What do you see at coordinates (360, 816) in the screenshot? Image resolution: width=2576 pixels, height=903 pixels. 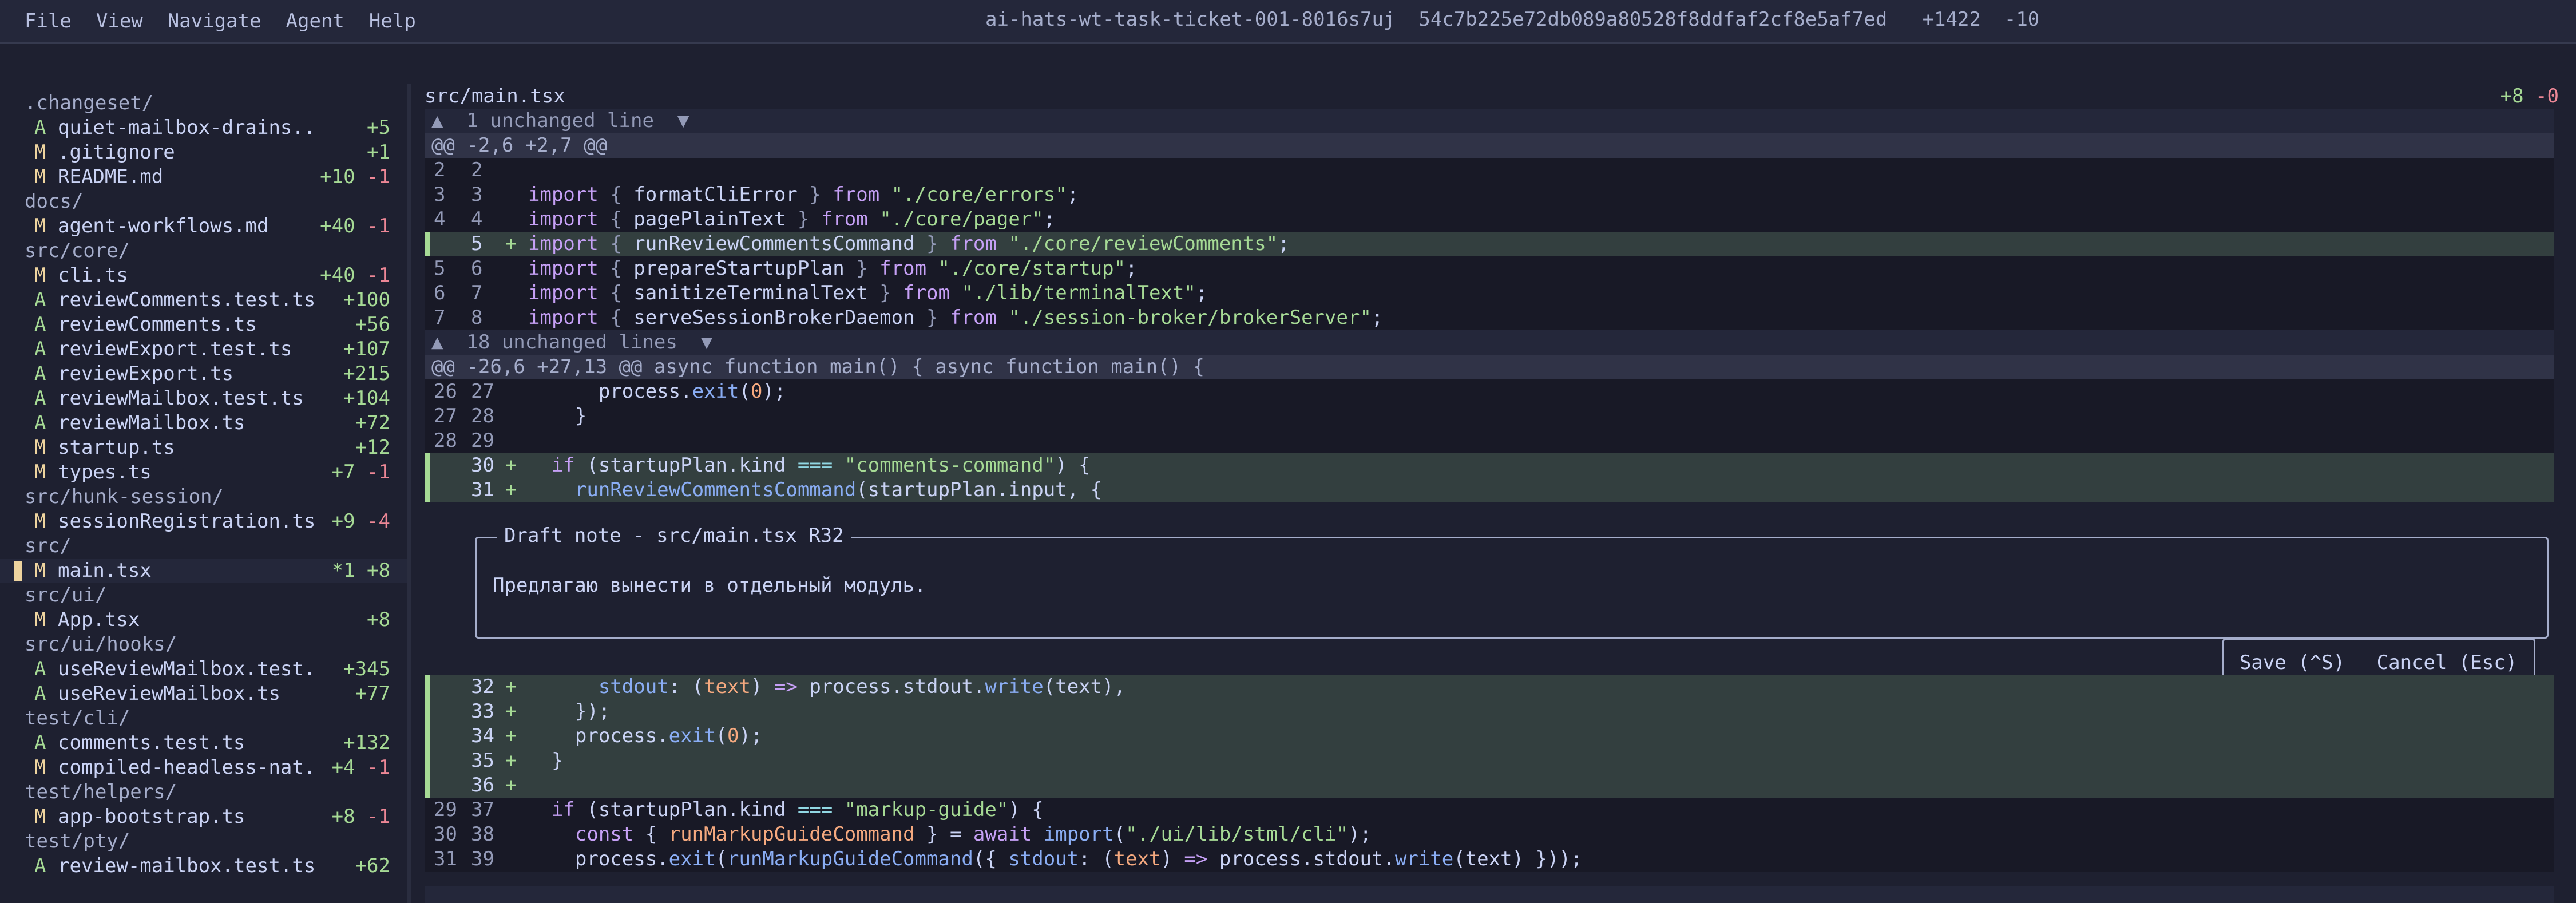 I see `file-change-counts: +8 -1` at bounding box center [360, 816].